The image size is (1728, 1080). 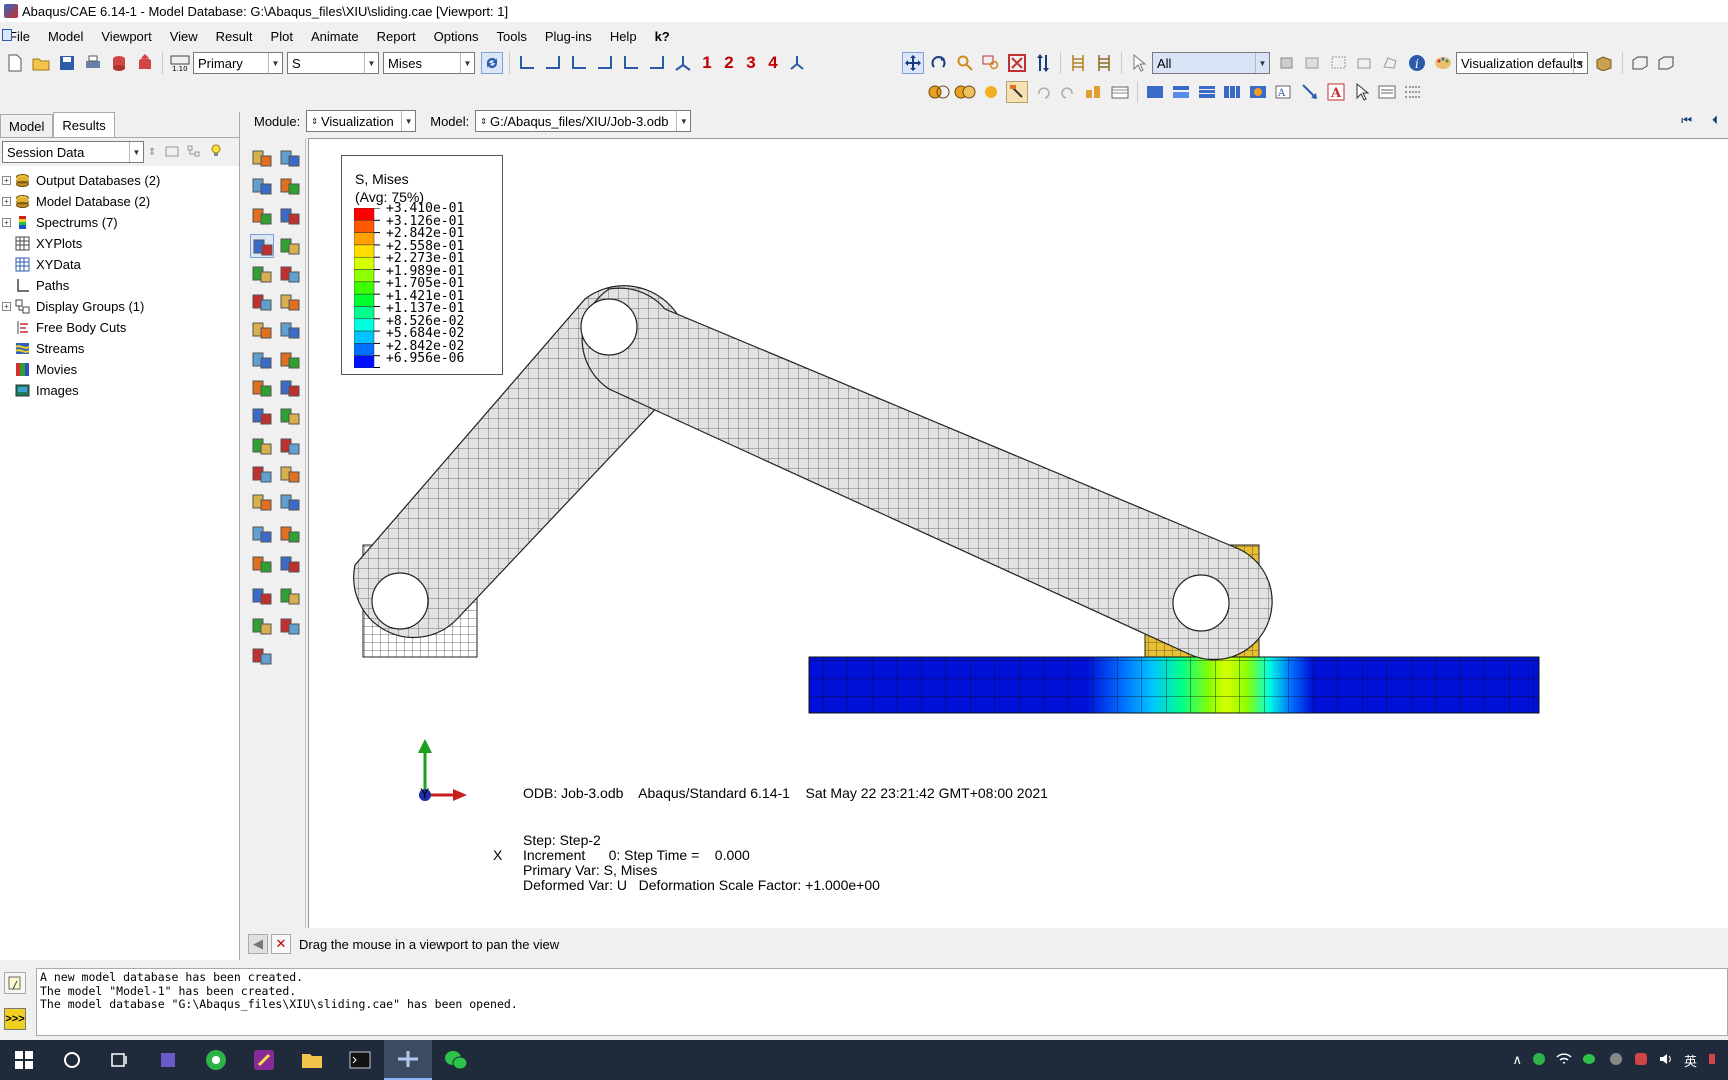 What do you see at coordinates (1517, 1060) in the screenshot?
I see `show-hidden-icons-icon: ∧` at bounding box center [1517, 1060].